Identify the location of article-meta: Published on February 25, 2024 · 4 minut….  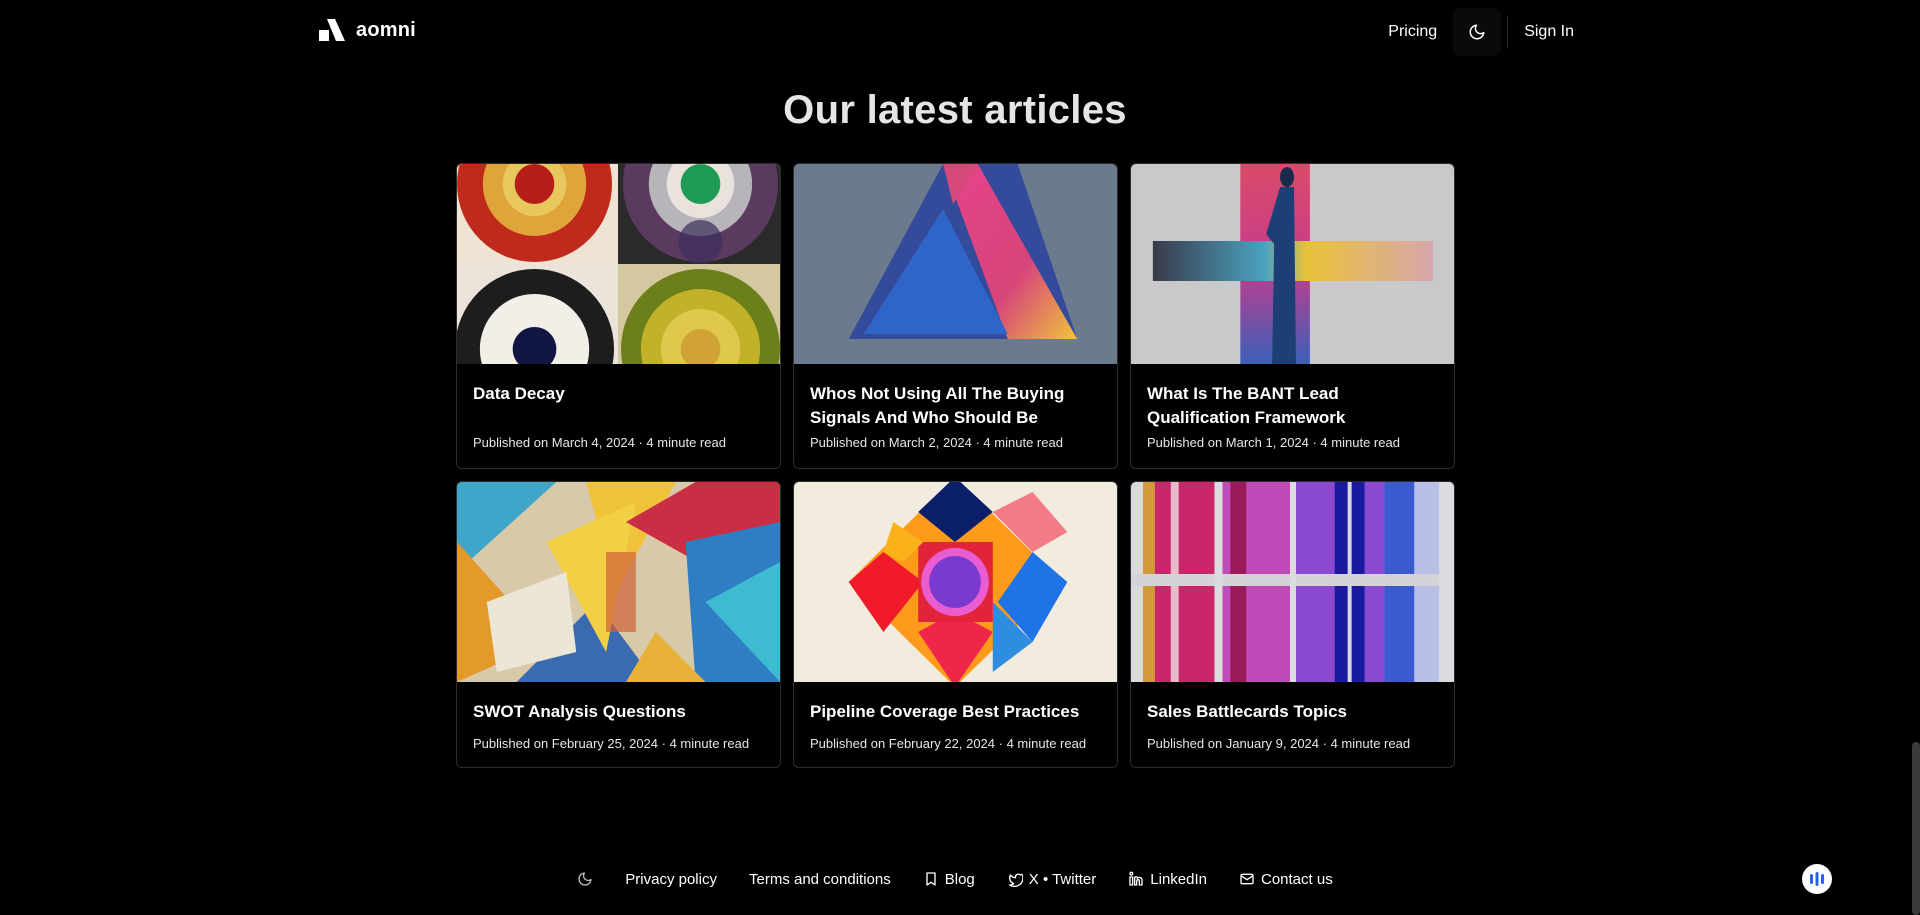
(611, 743).